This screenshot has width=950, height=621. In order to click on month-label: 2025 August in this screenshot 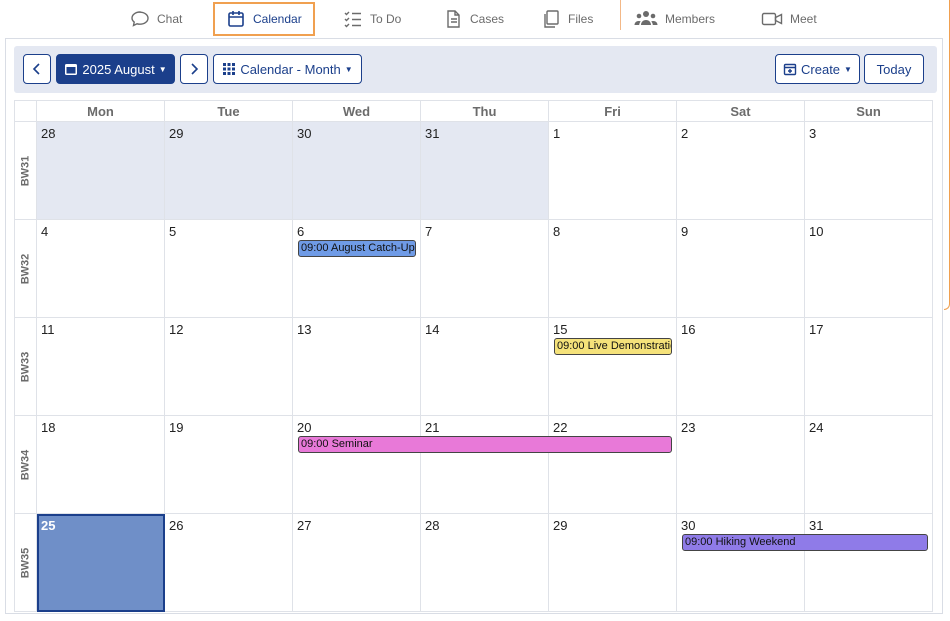, I will do `click(118, 69)`.